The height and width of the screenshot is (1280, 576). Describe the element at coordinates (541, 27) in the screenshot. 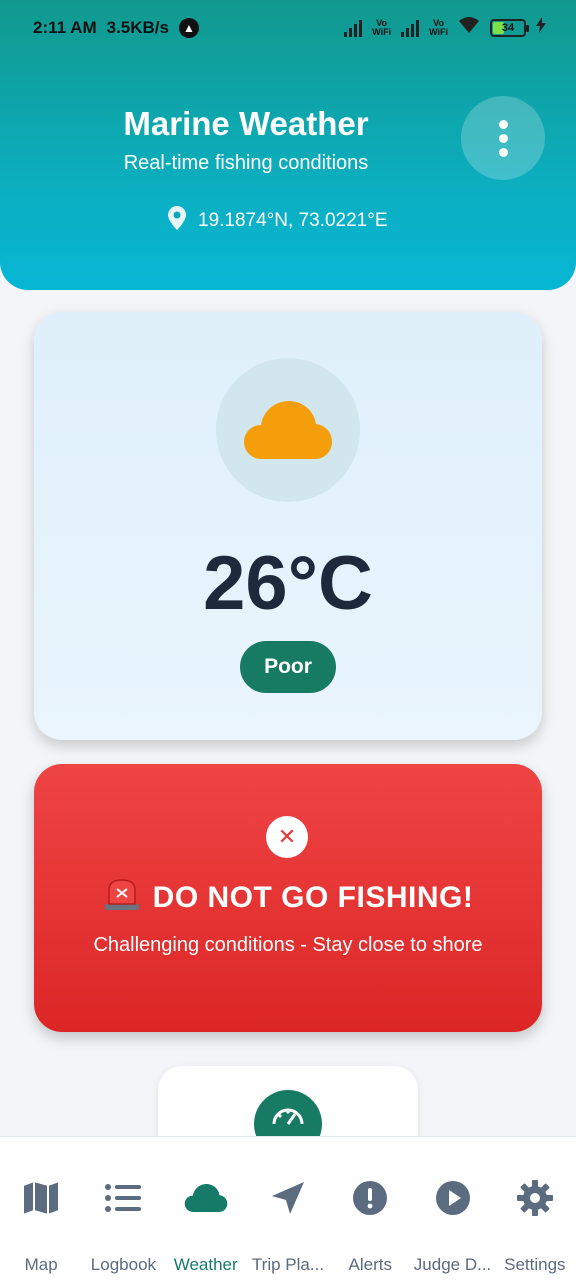

I see `charging-icon` at that location.